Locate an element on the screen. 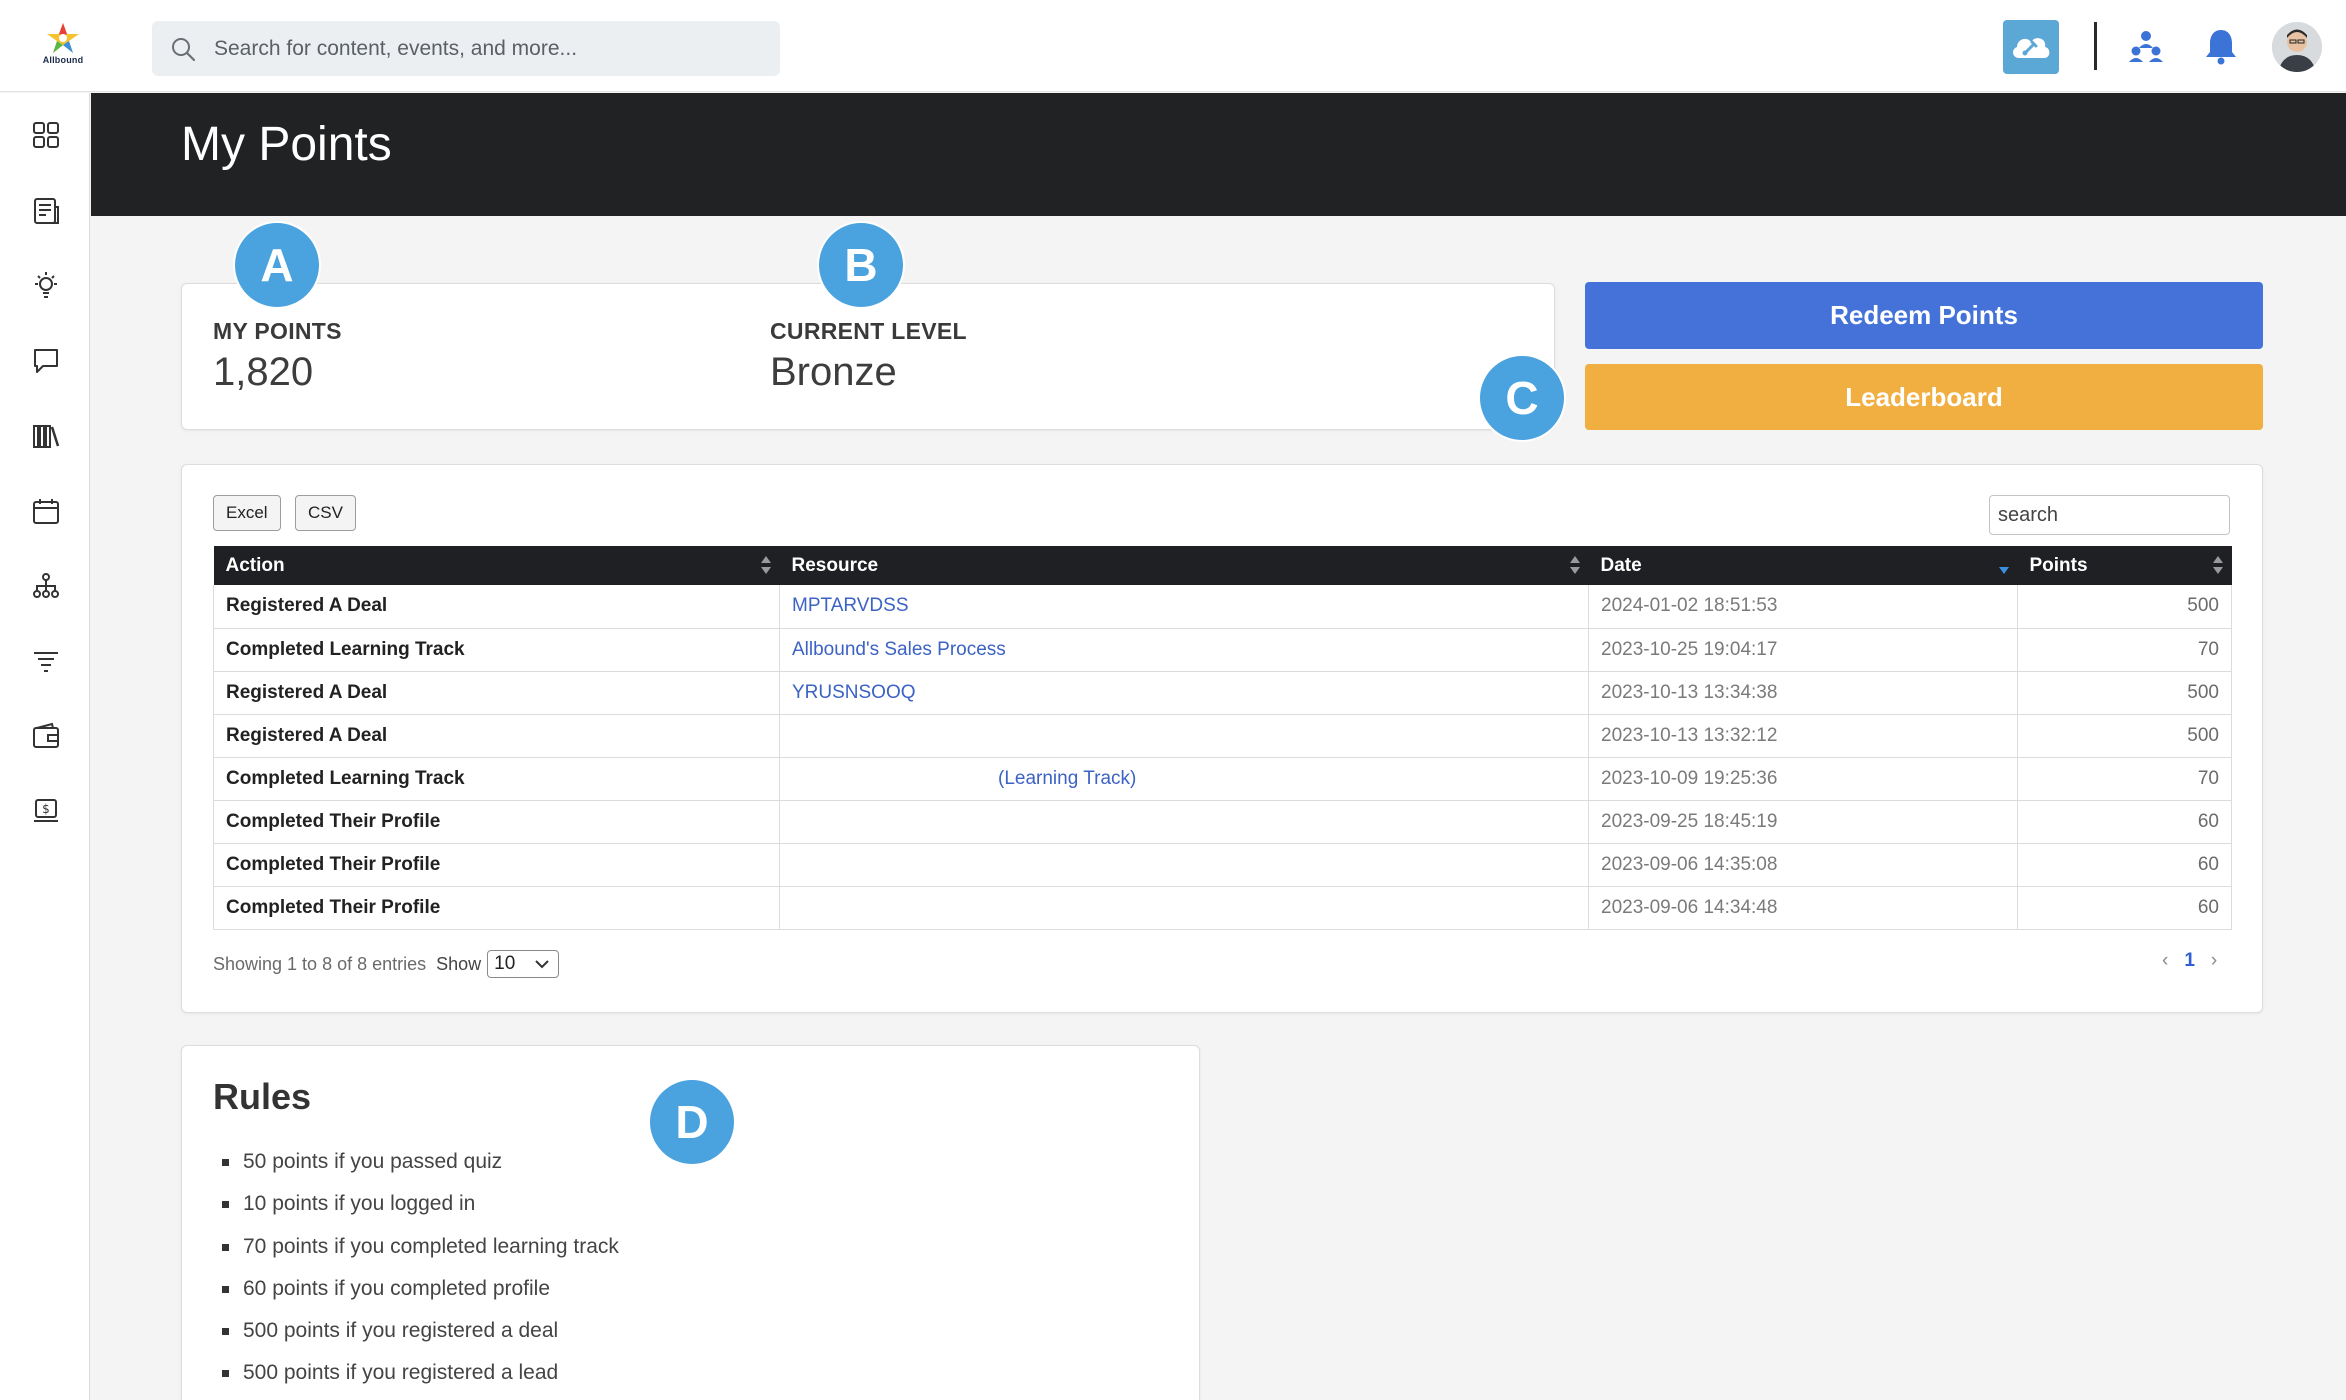  column-header-points: Points is located at coordinates (2125, 565).